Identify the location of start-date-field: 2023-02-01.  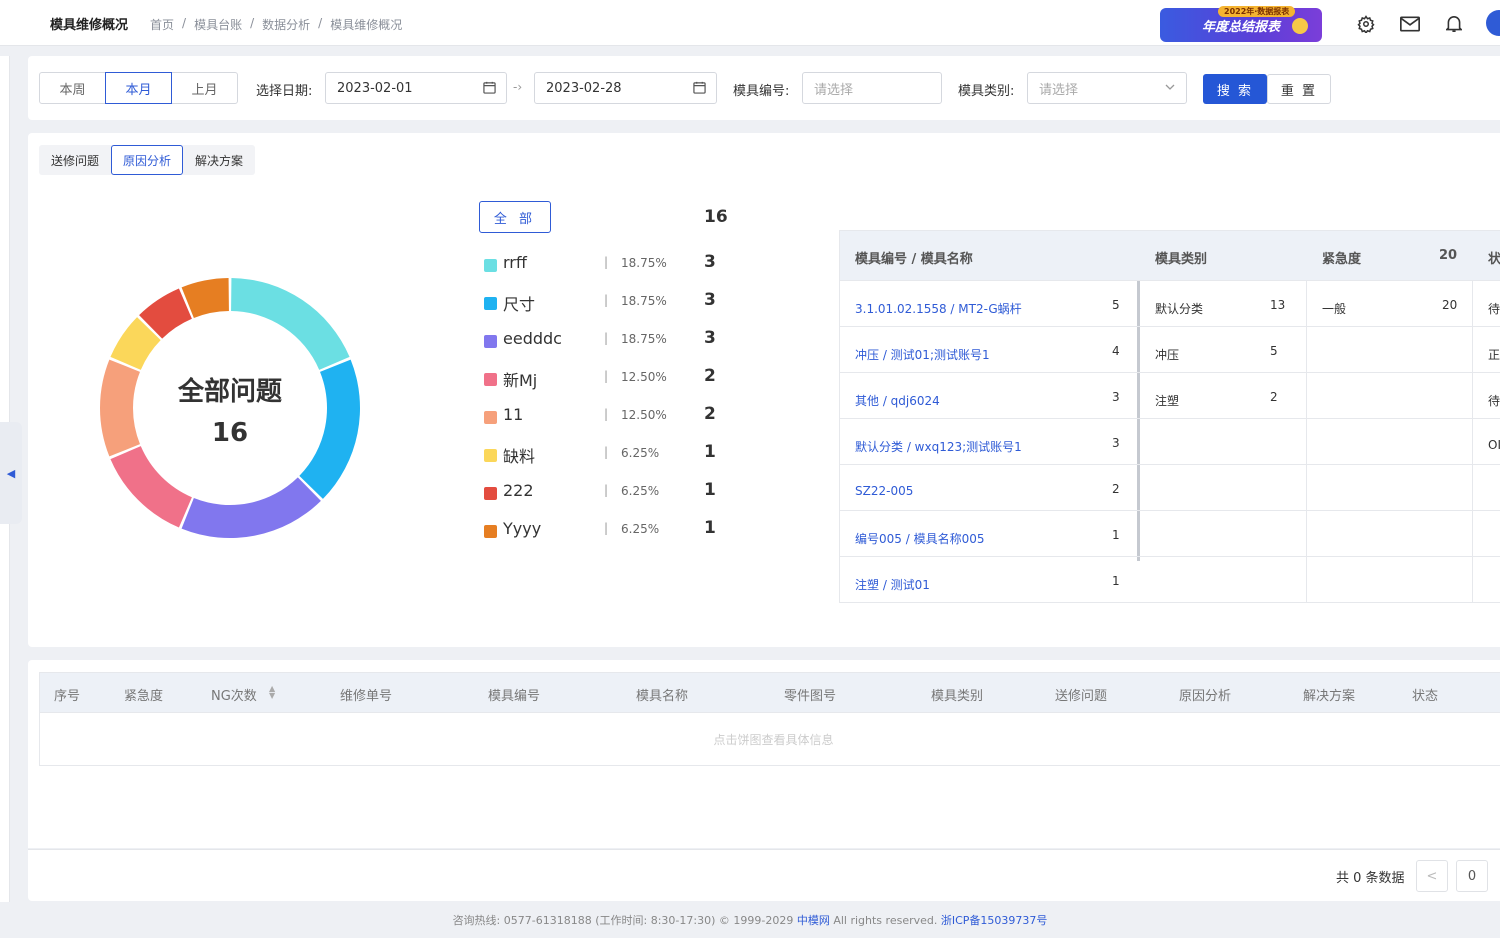
(416, 88).